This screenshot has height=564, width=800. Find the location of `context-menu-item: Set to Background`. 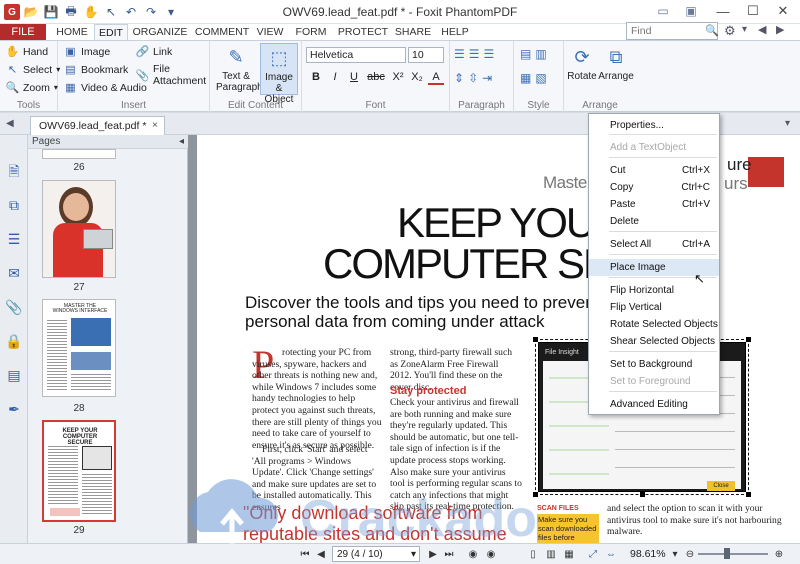

context-menu-item: Set to Background is located at coordinates (654, 364).